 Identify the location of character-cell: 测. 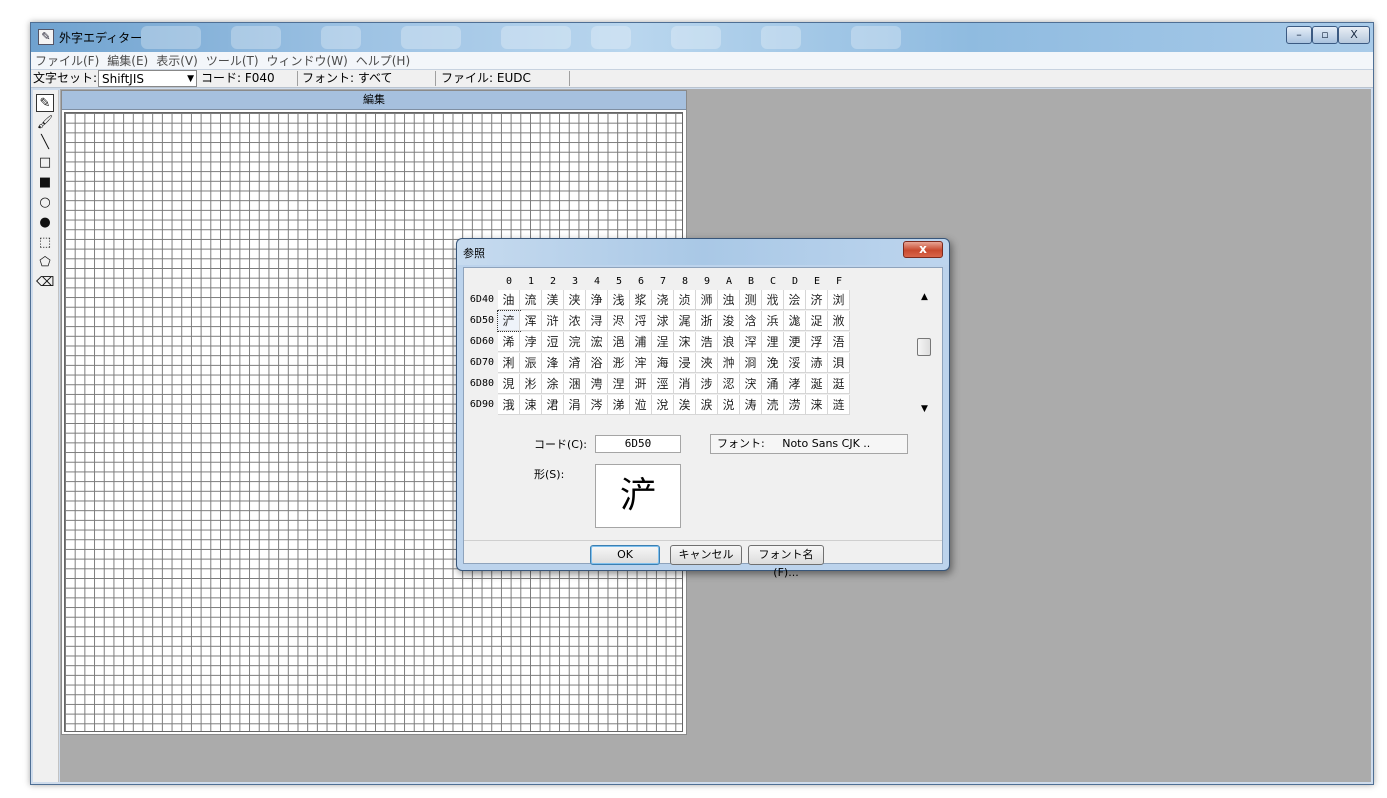
(751, 300).